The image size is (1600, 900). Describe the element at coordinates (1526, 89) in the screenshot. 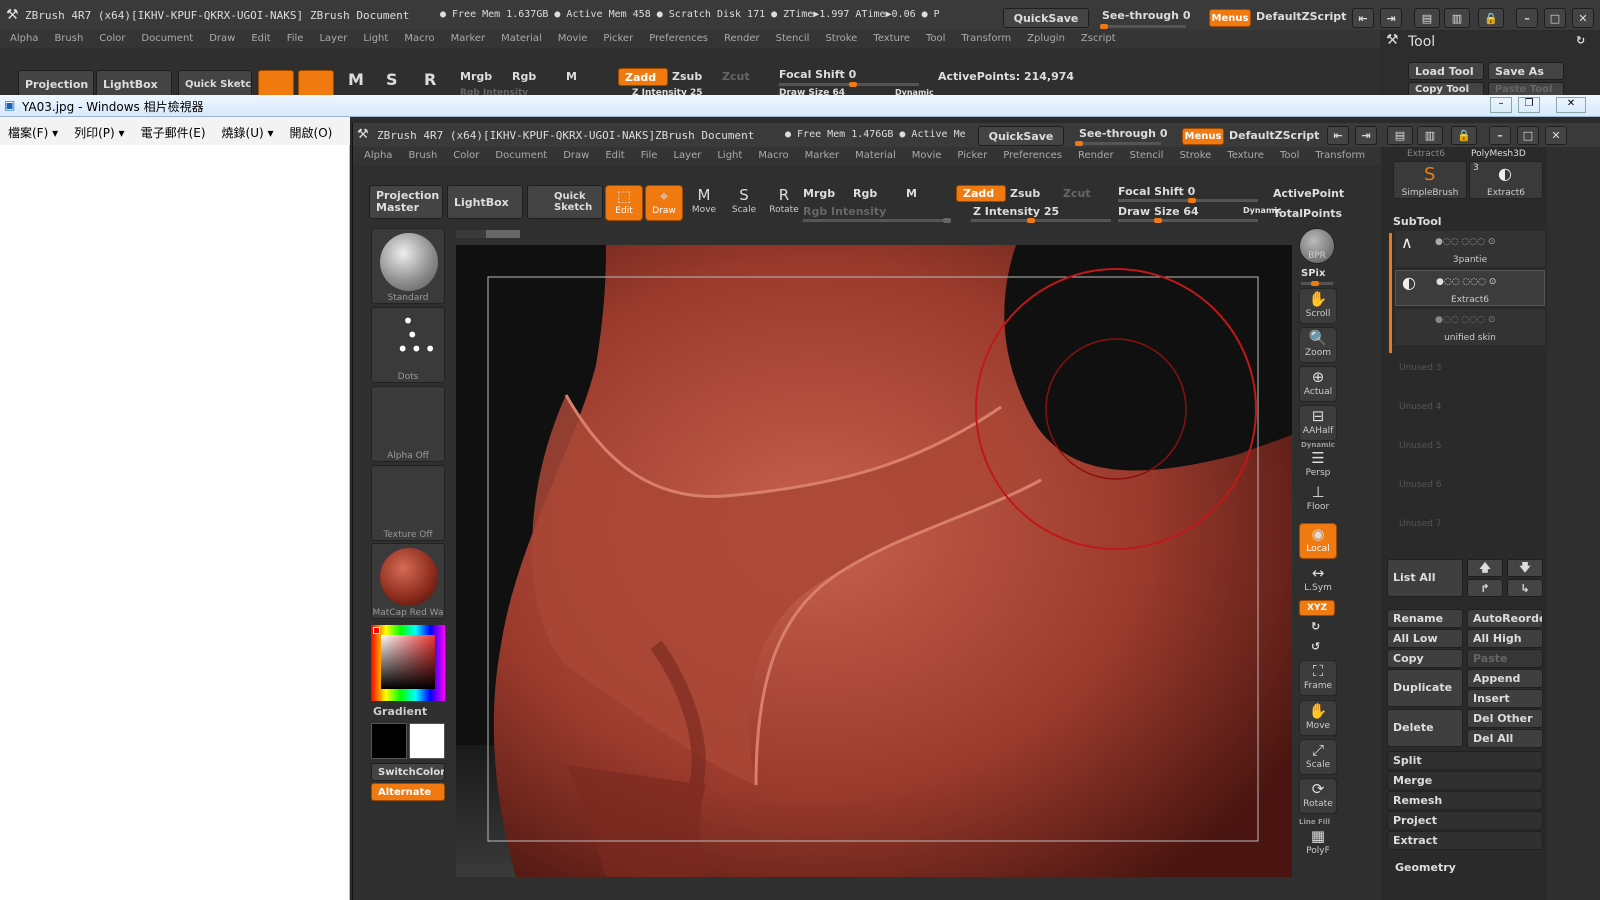

I see `bg-paste-tool-button: Paste Tool` at that location.